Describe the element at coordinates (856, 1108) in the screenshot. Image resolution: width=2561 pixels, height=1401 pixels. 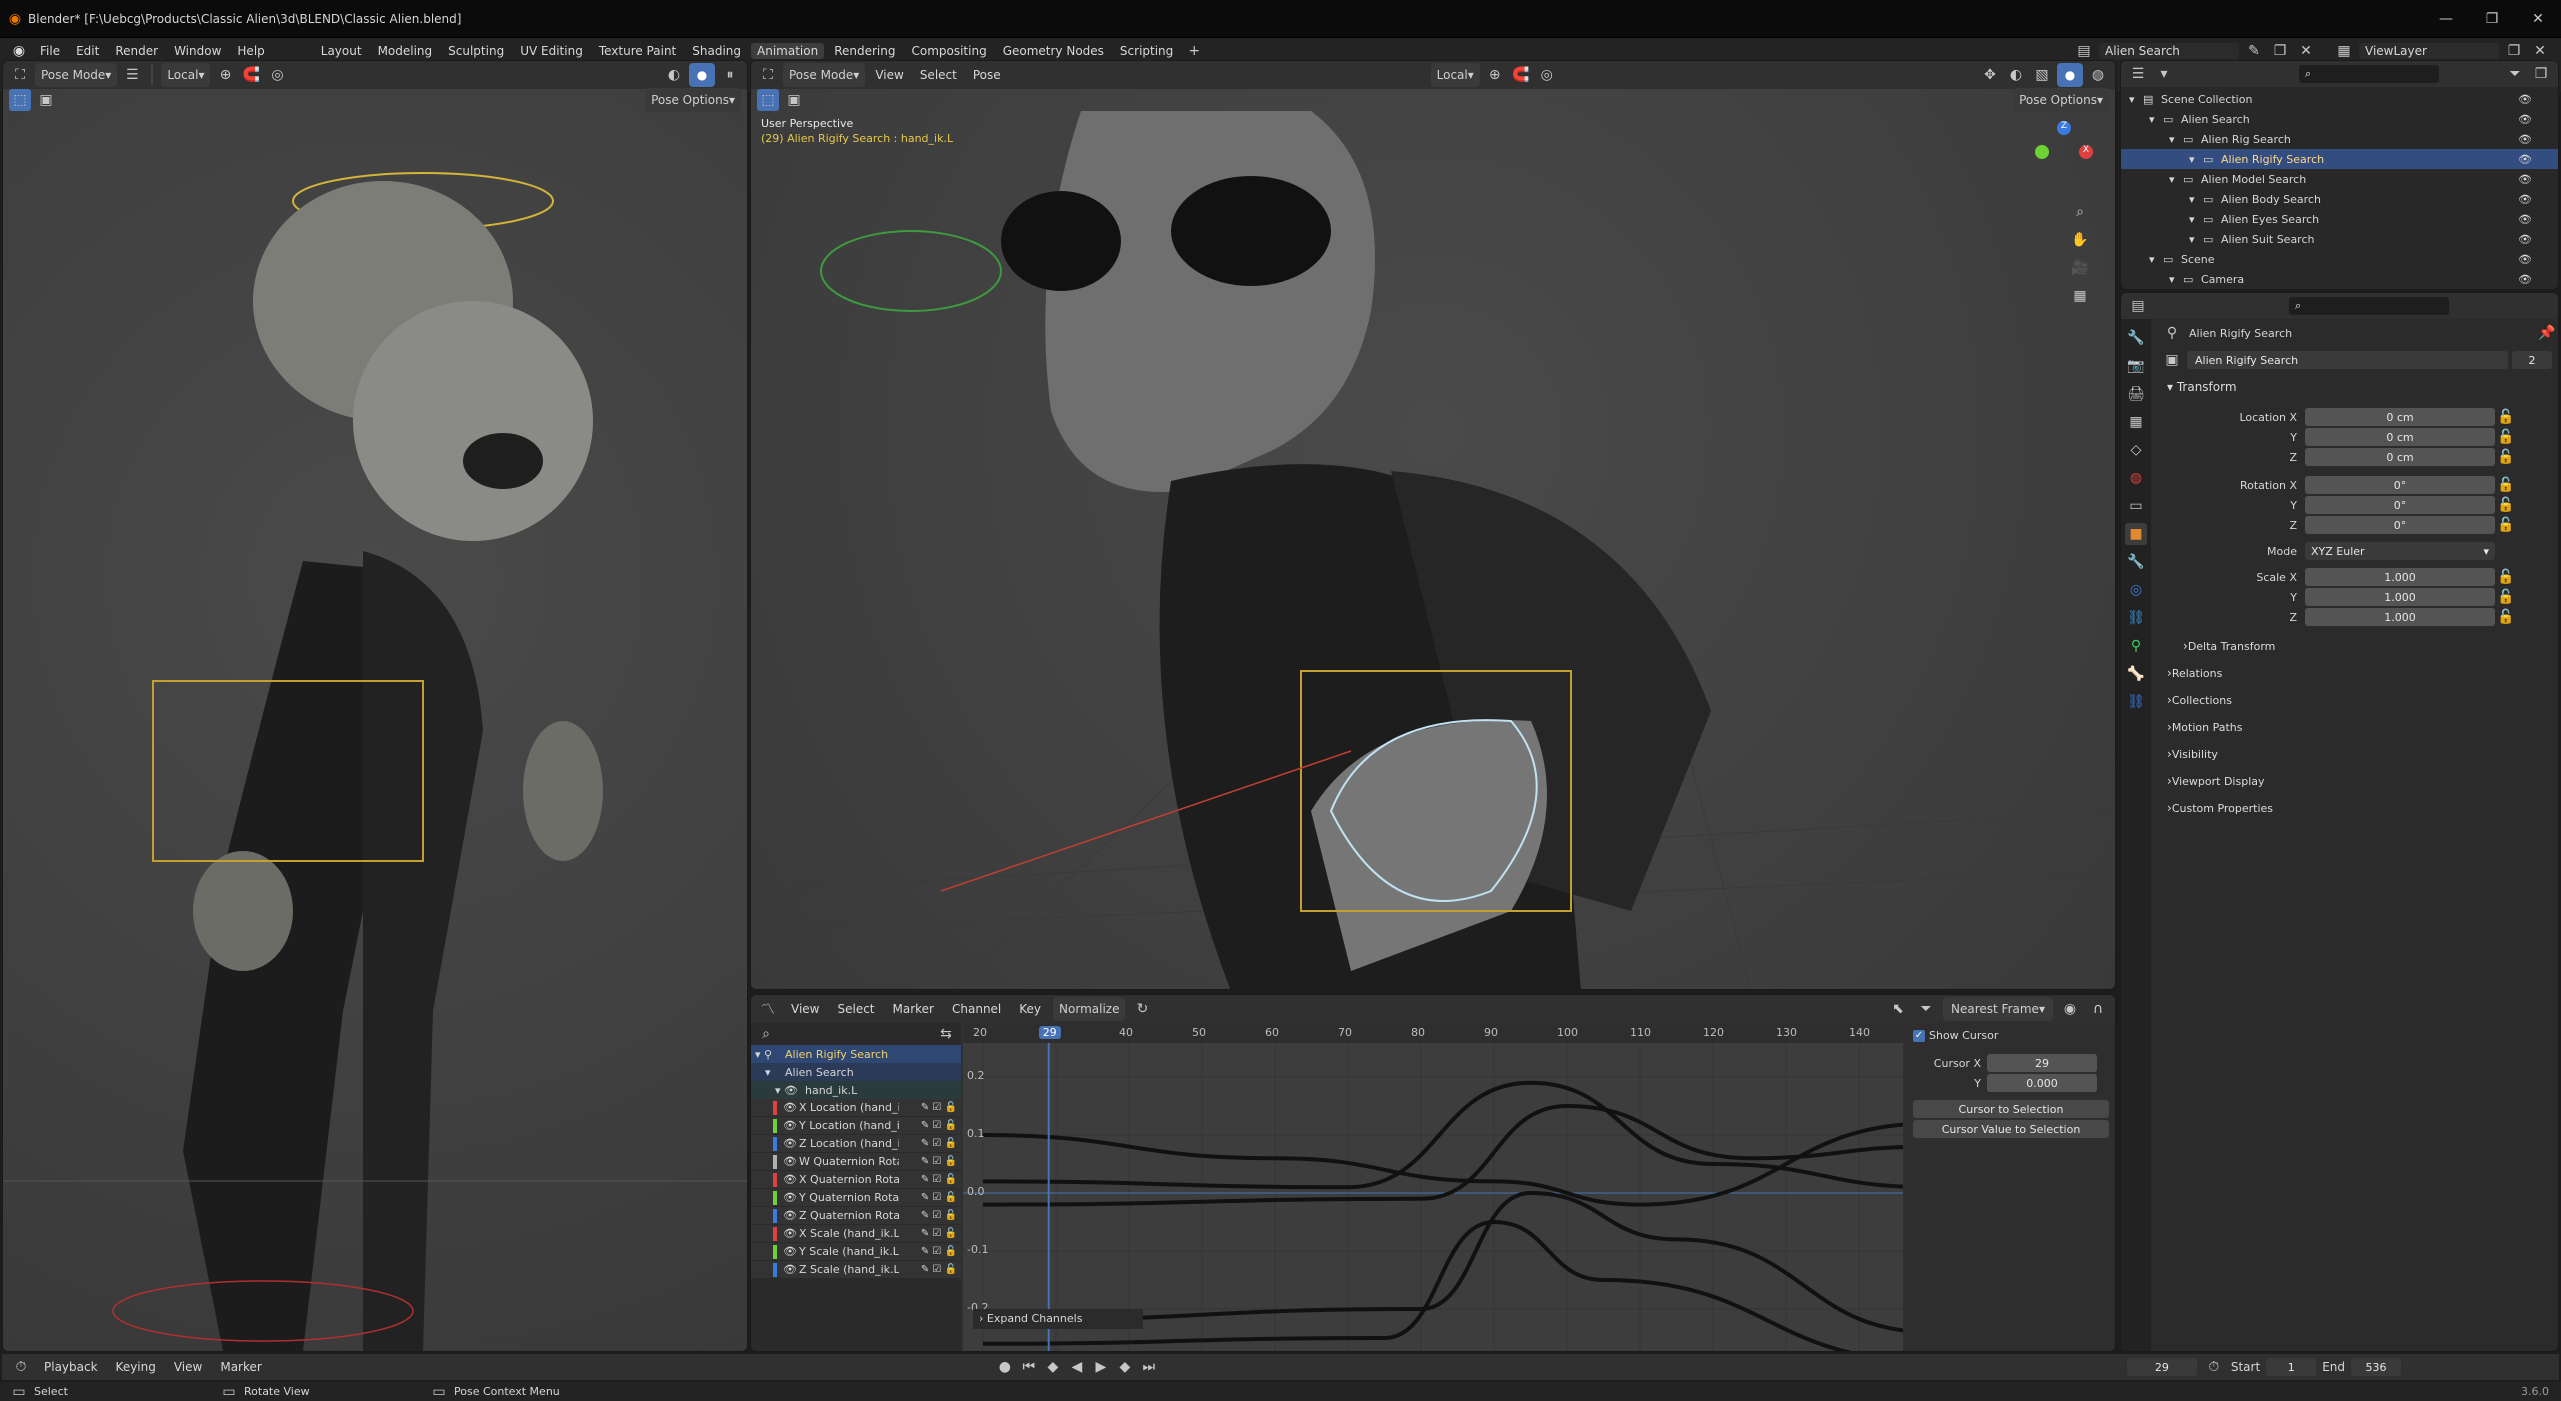
I see `fcurve-channel: 👁 X Location (hand_i ✎ ☑ 🔓` at that location.